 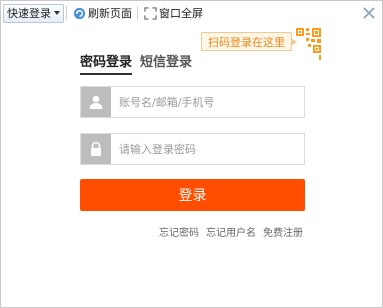 I want to click on forgot-username-link: 忘记用户名, so click(x=231, y=231).